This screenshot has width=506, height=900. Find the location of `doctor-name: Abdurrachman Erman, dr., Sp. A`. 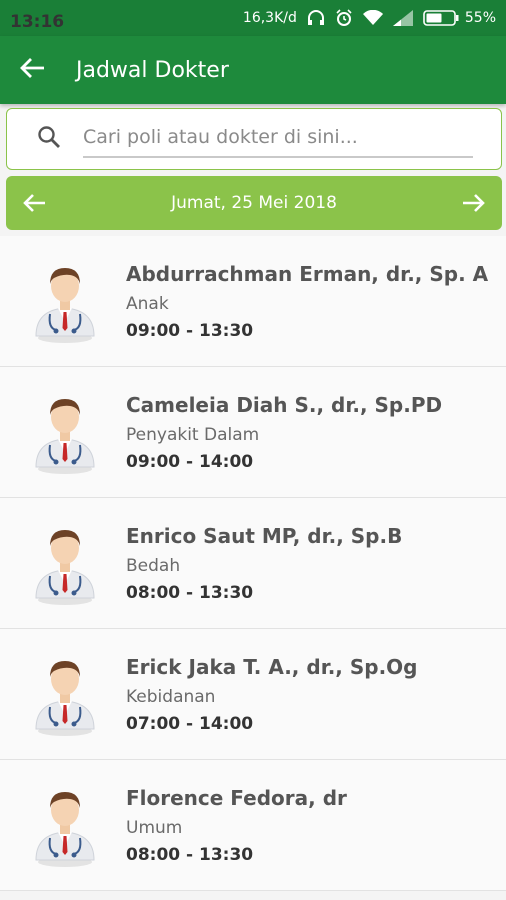

doctor-name: Abdurrachman Erman, dr., Sp. A is located at coordinates (307, 273).